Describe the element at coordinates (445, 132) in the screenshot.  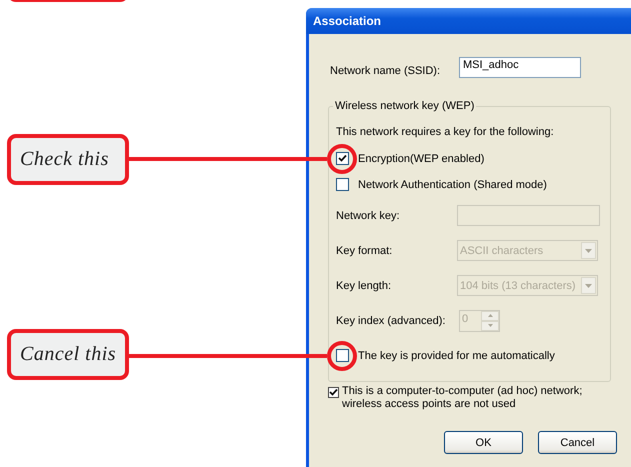
I see `intro-text: This network requires a key for the following:` at that location.